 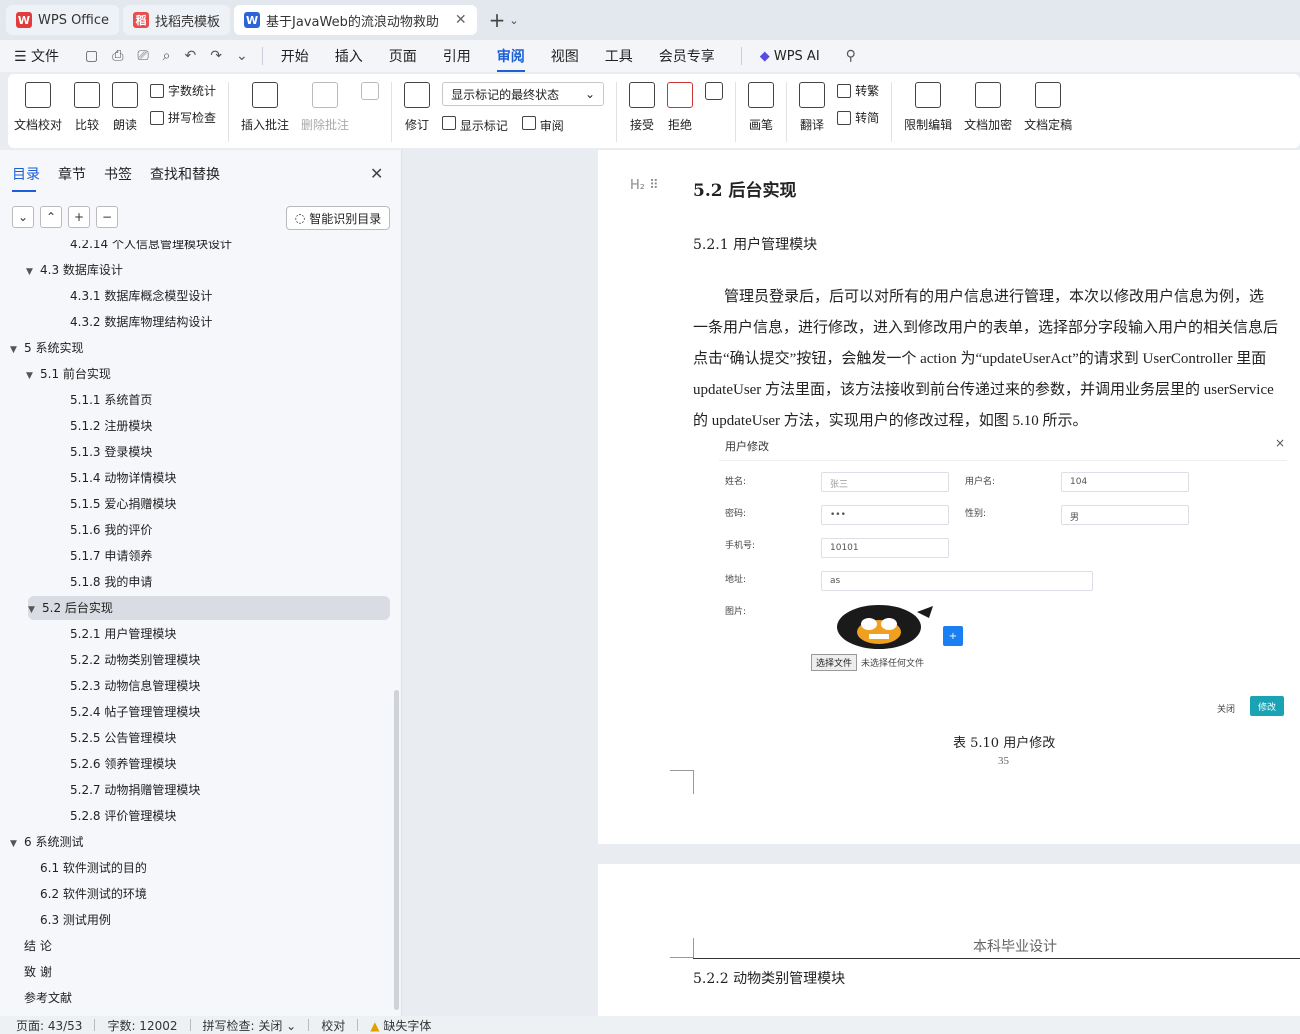 What do you see at coordinates (38, 972) in the screenshot?
I see `toc-item: 致 谢` at bounding box center [38, 972].